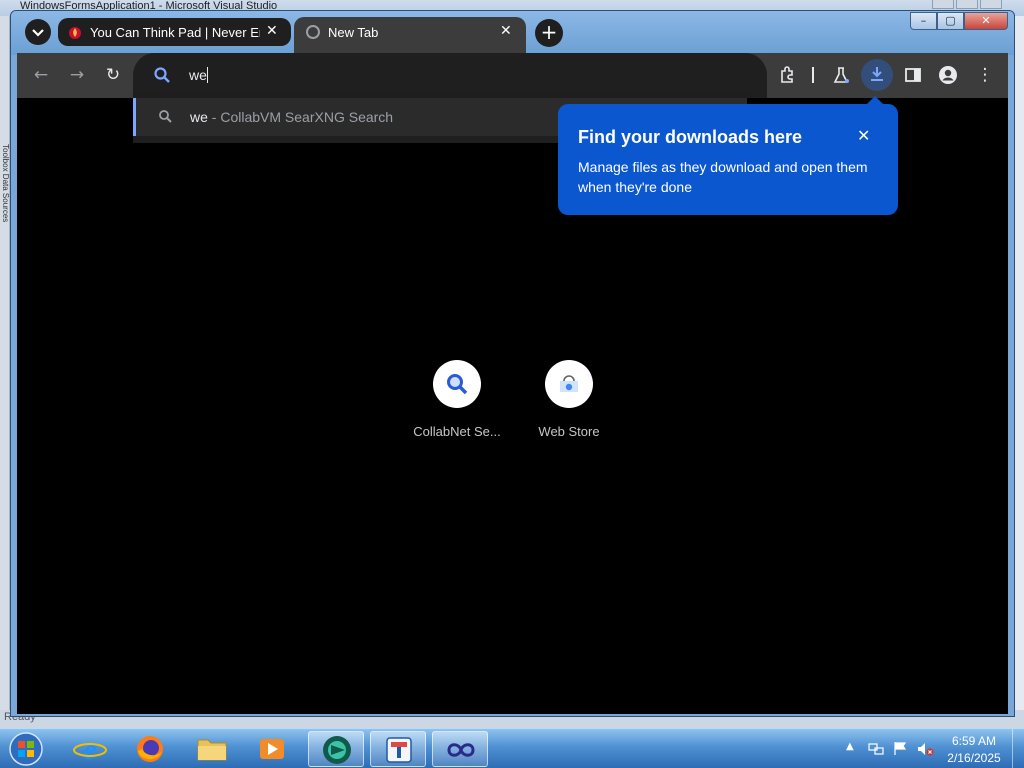  What do you see at coordinates (900, 748) in the screenshot?
I see `action-center-flag-icon` at bounding box center [900, 748].